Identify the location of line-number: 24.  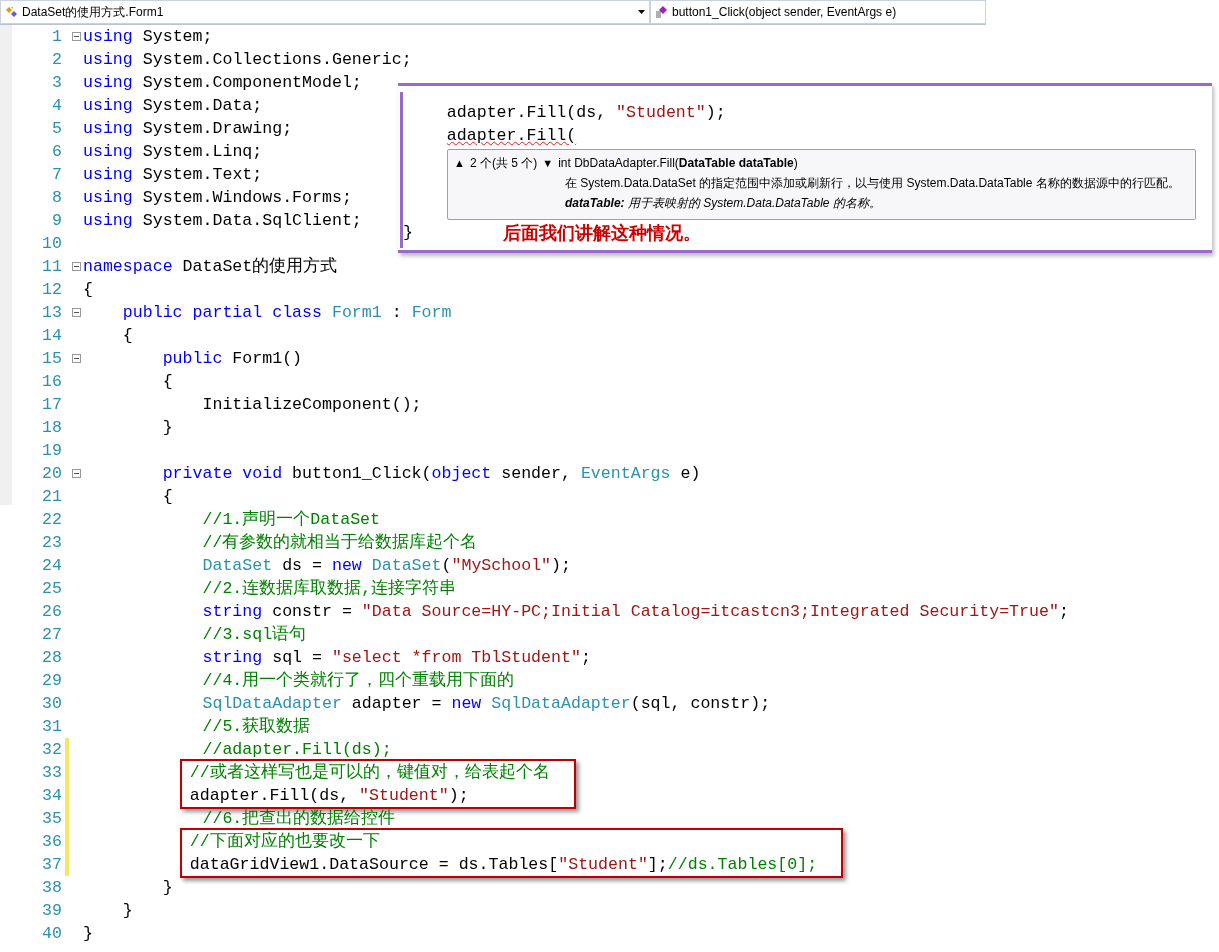
(51, 566).